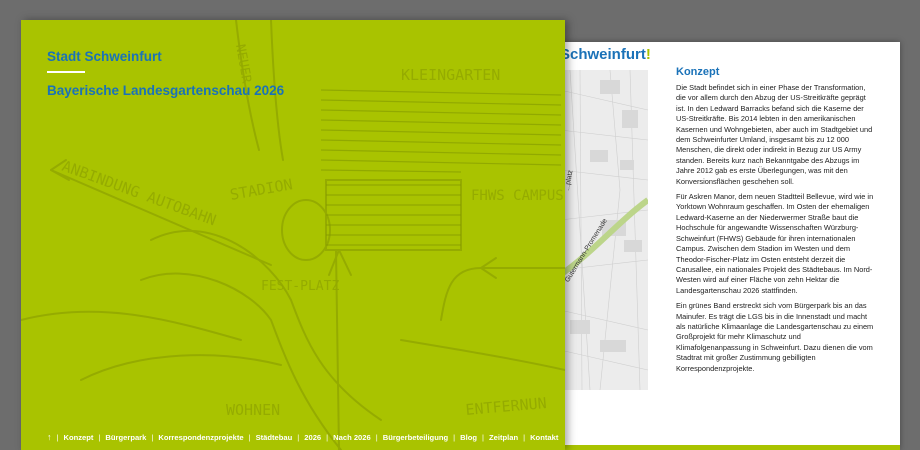  What do you see at coordinates (605, 54) in the screenshot?
I see `back-page-title: Schweinfurt!` at bounding box center [605, 54].